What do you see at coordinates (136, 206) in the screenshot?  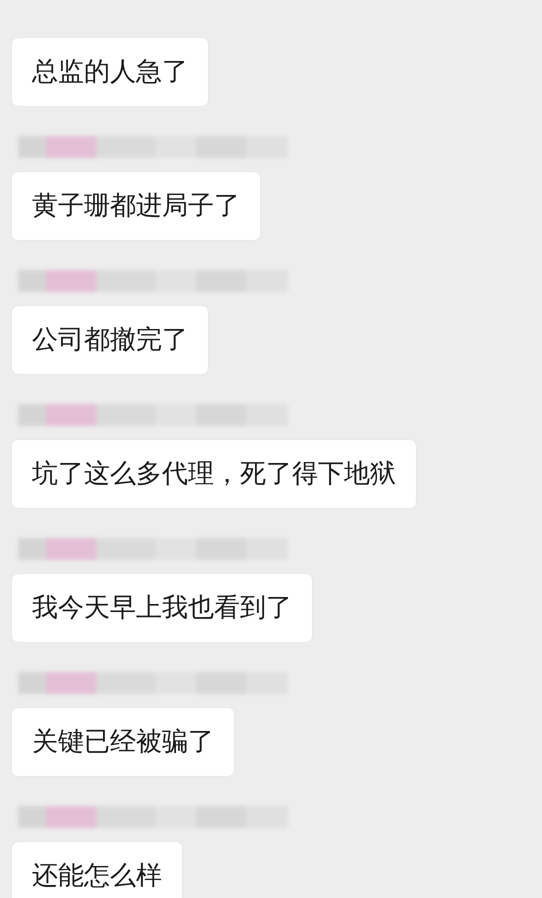 I see `message-bubble: 黄子珊都进局子了` at bounding box center [136, 206].